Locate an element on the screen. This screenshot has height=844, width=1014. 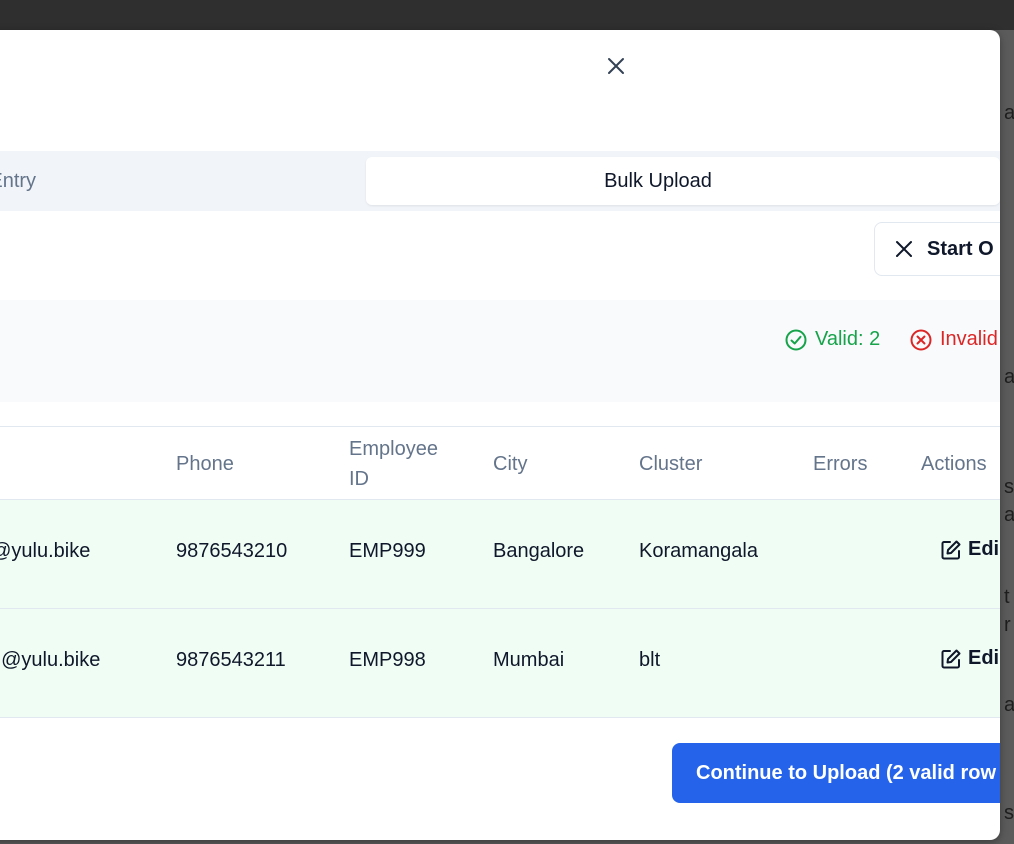
validation-summary: Valid: 2 Invalid is located at coordinates (500, 351).